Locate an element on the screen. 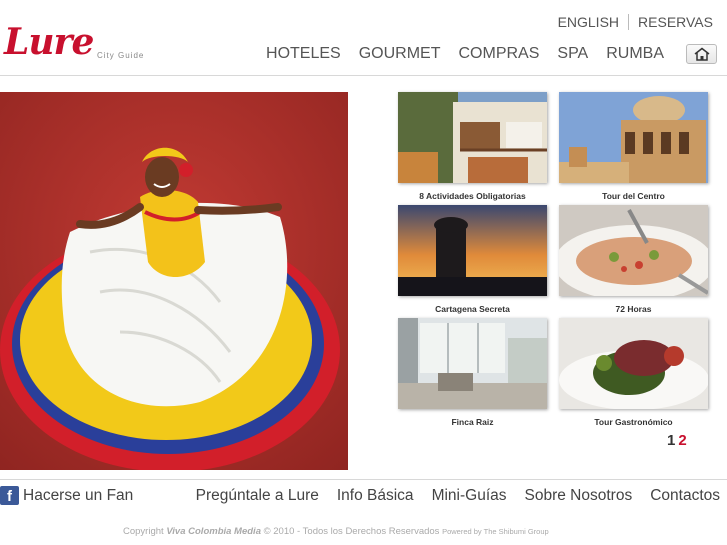 The width and height of the screenshot is (727, 545). main-nav: HOTELES GOURMET COMPRAS SPA RUMBA is located at coordinates (482, 54).